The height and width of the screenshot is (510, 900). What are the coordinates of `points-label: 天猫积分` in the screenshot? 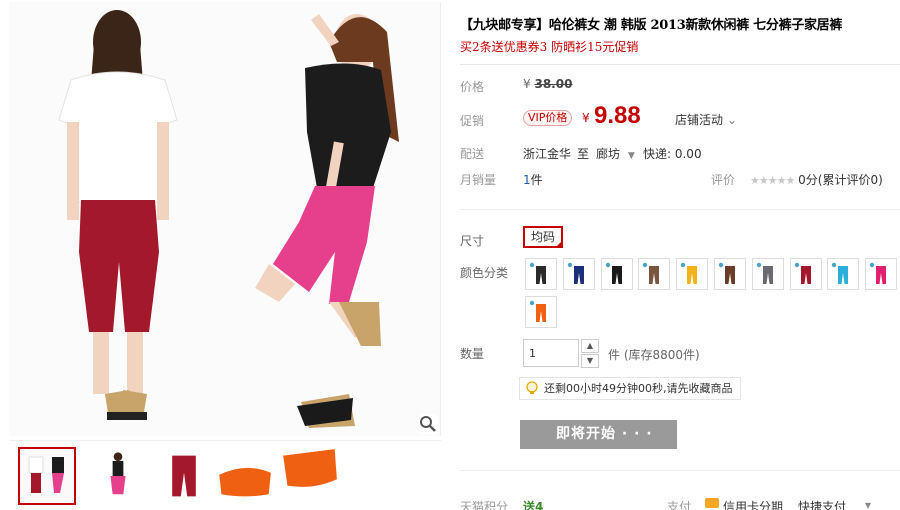 It's located at (484, 505).